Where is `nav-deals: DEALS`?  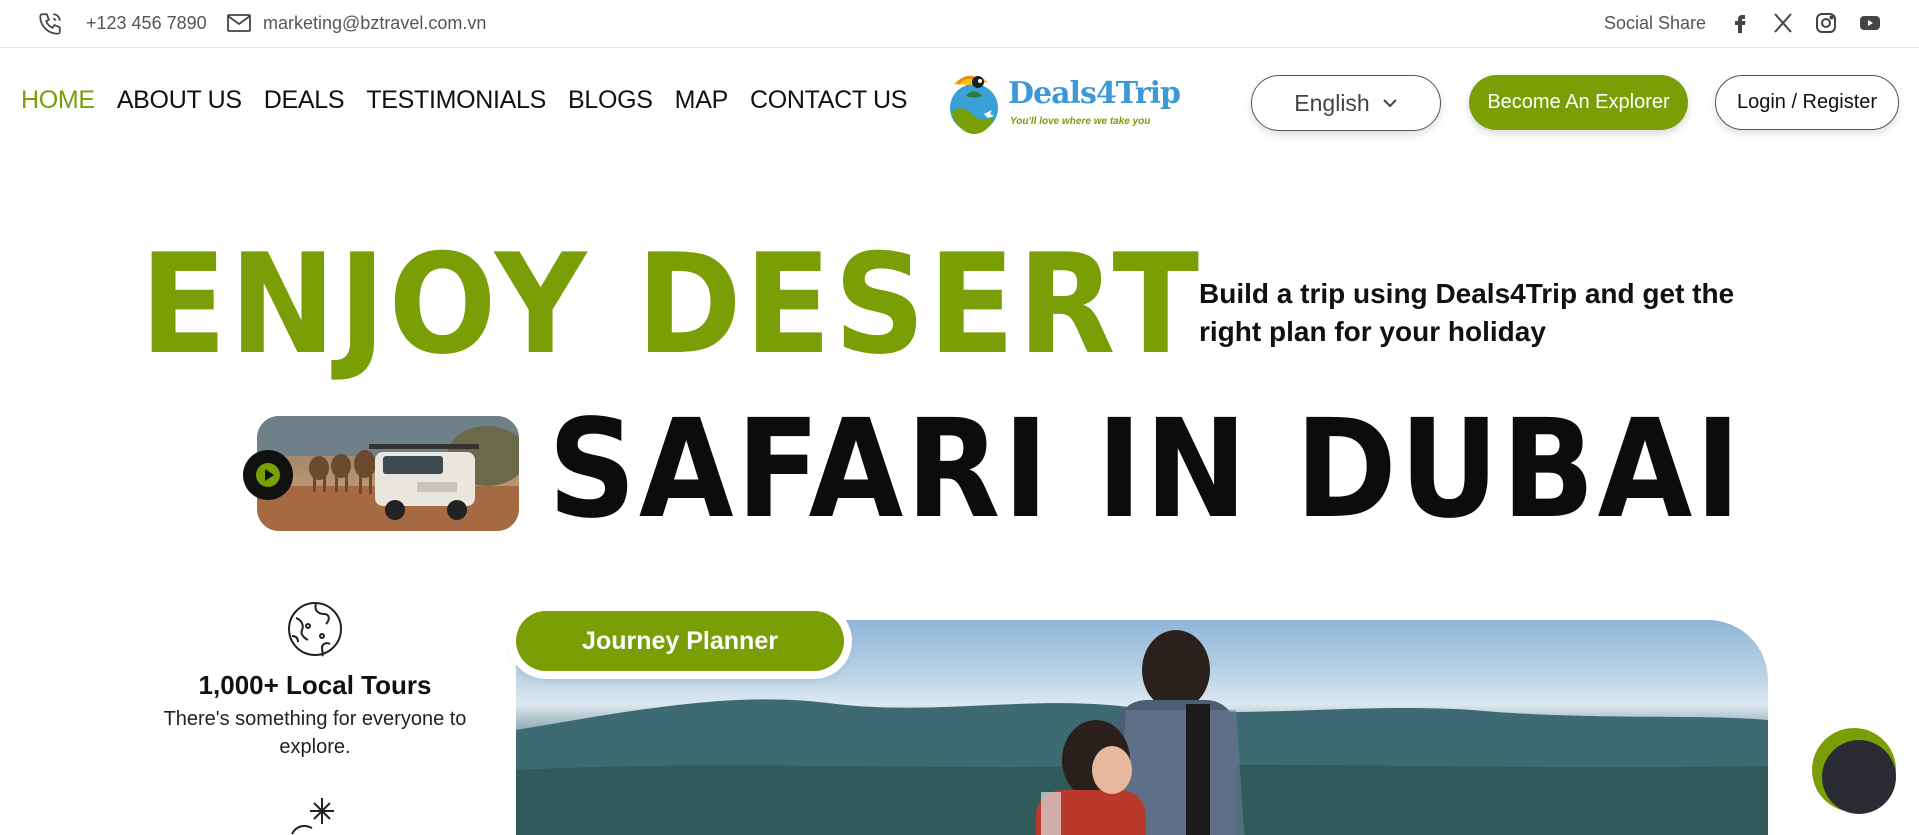 nav-deals: DEALS is located at coordinates (304, 100).